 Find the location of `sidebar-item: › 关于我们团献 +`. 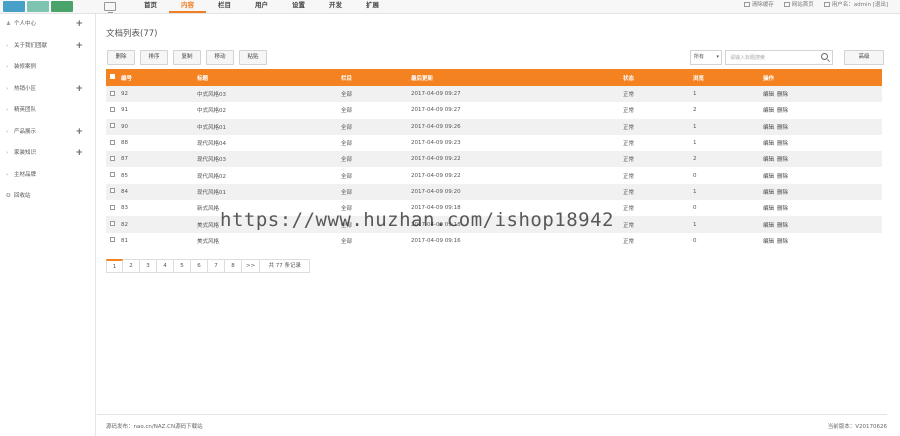

sidebar-item: › 关于我们团献 + is located at coordinates (47, 47).